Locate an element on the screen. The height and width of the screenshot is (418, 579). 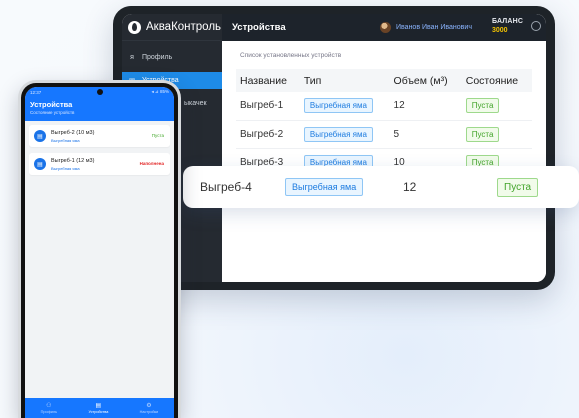
status-badge: Наполнена is located at coordinates (151, 163).